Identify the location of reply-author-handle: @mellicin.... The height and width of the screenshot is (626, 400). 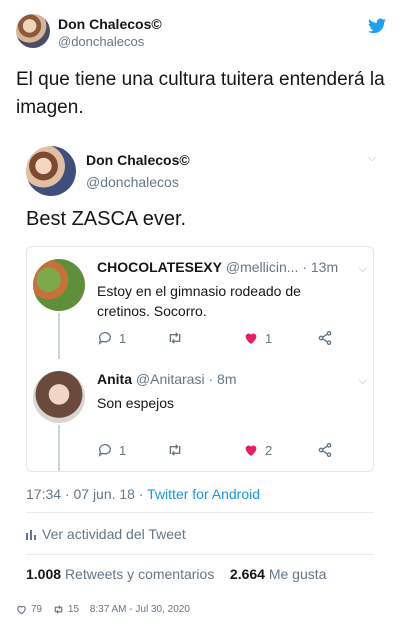
(262, 267).